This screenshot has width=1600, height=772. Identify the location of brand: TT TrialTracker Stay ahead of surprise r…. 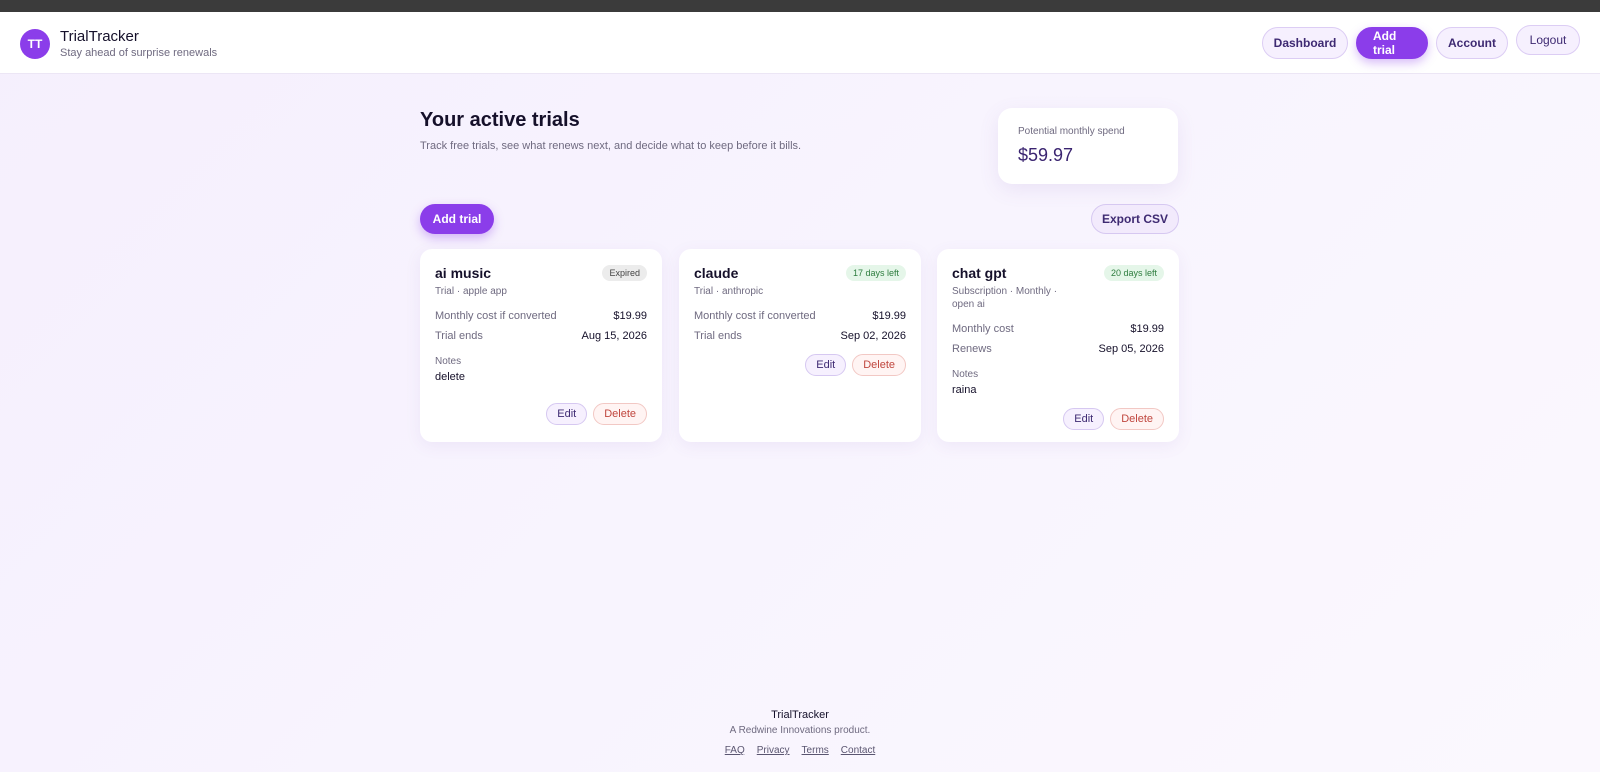
(118, 44).